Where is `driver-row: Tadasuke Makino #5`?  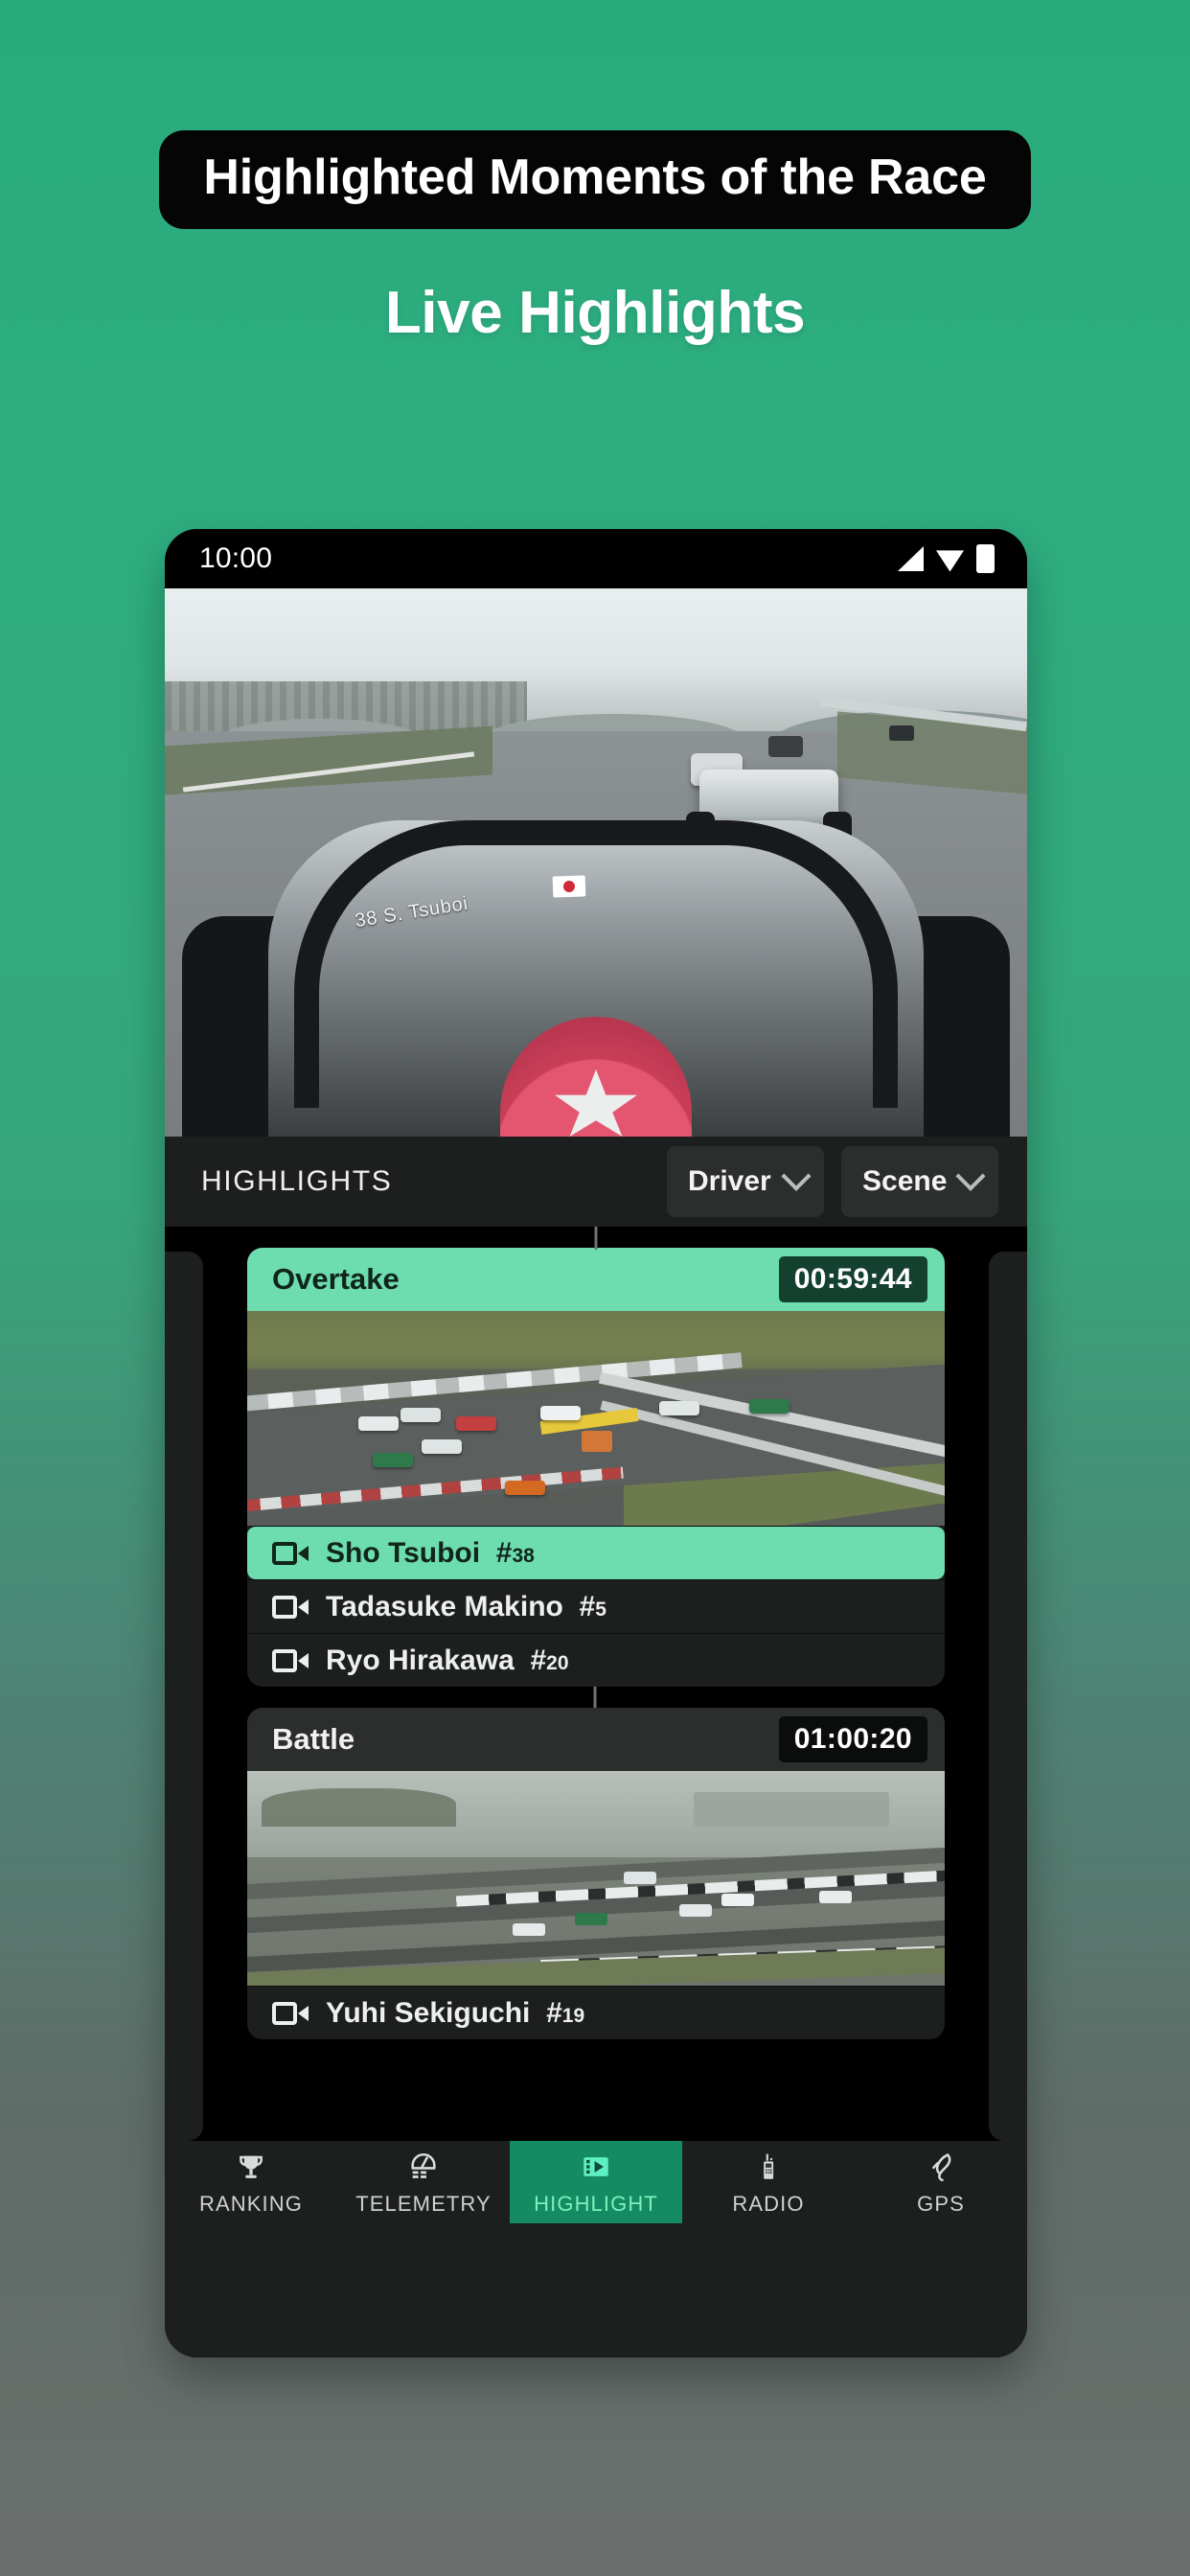 driver-row: Tadasuke Makino #5 is located at coordinates (596, 1606).